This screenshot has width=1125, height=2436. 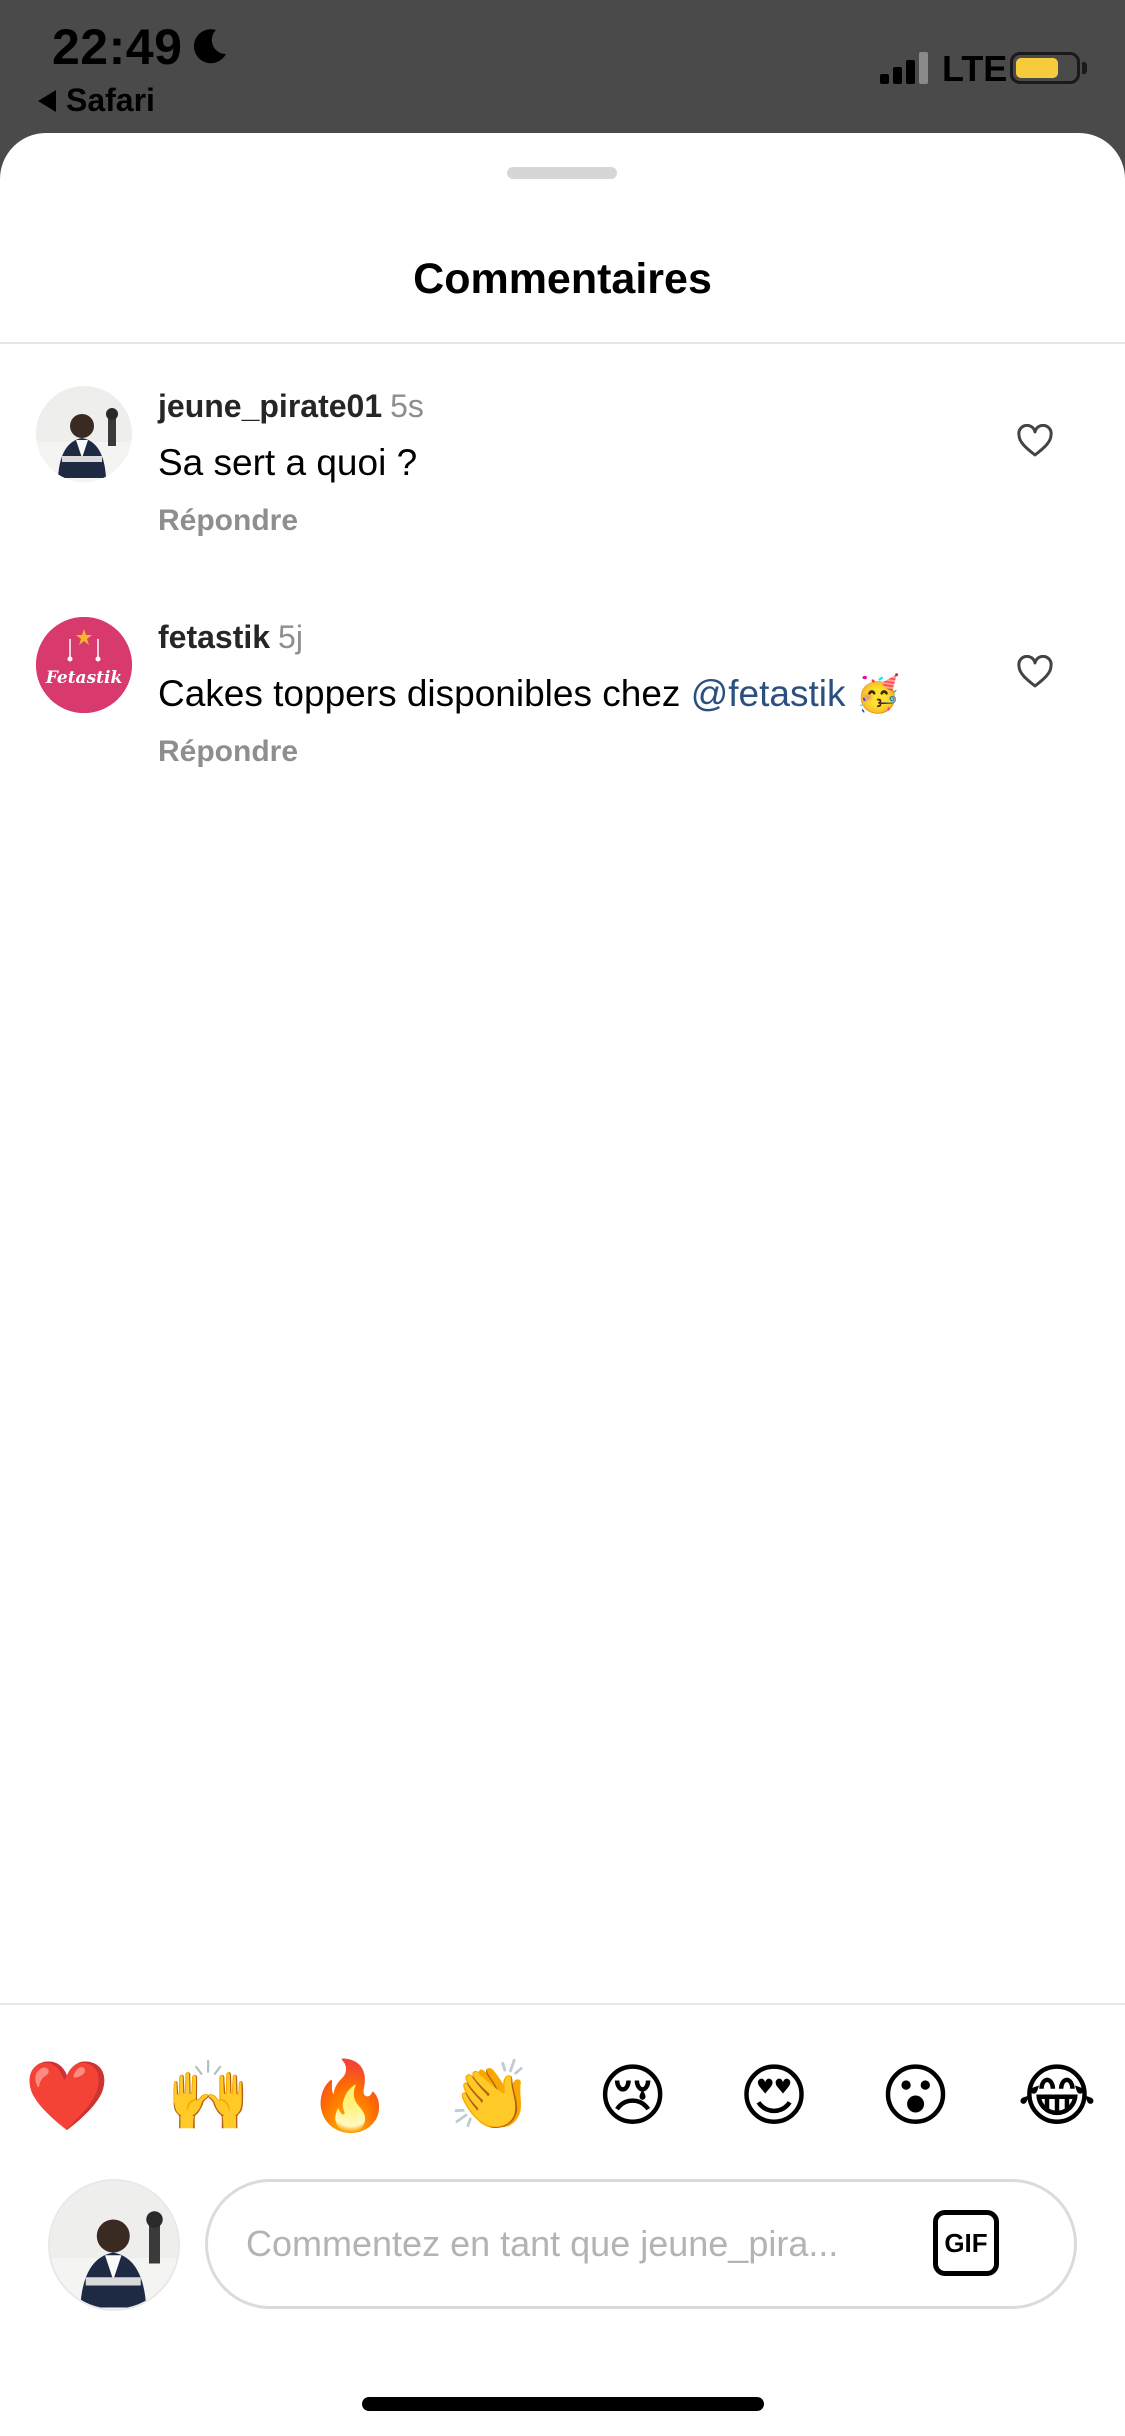 What do you see at coordinates (1057, 2096) in the screenshot?
I see `quick-emoji-laughing: 😂` at bounding box center [1057, 2096].